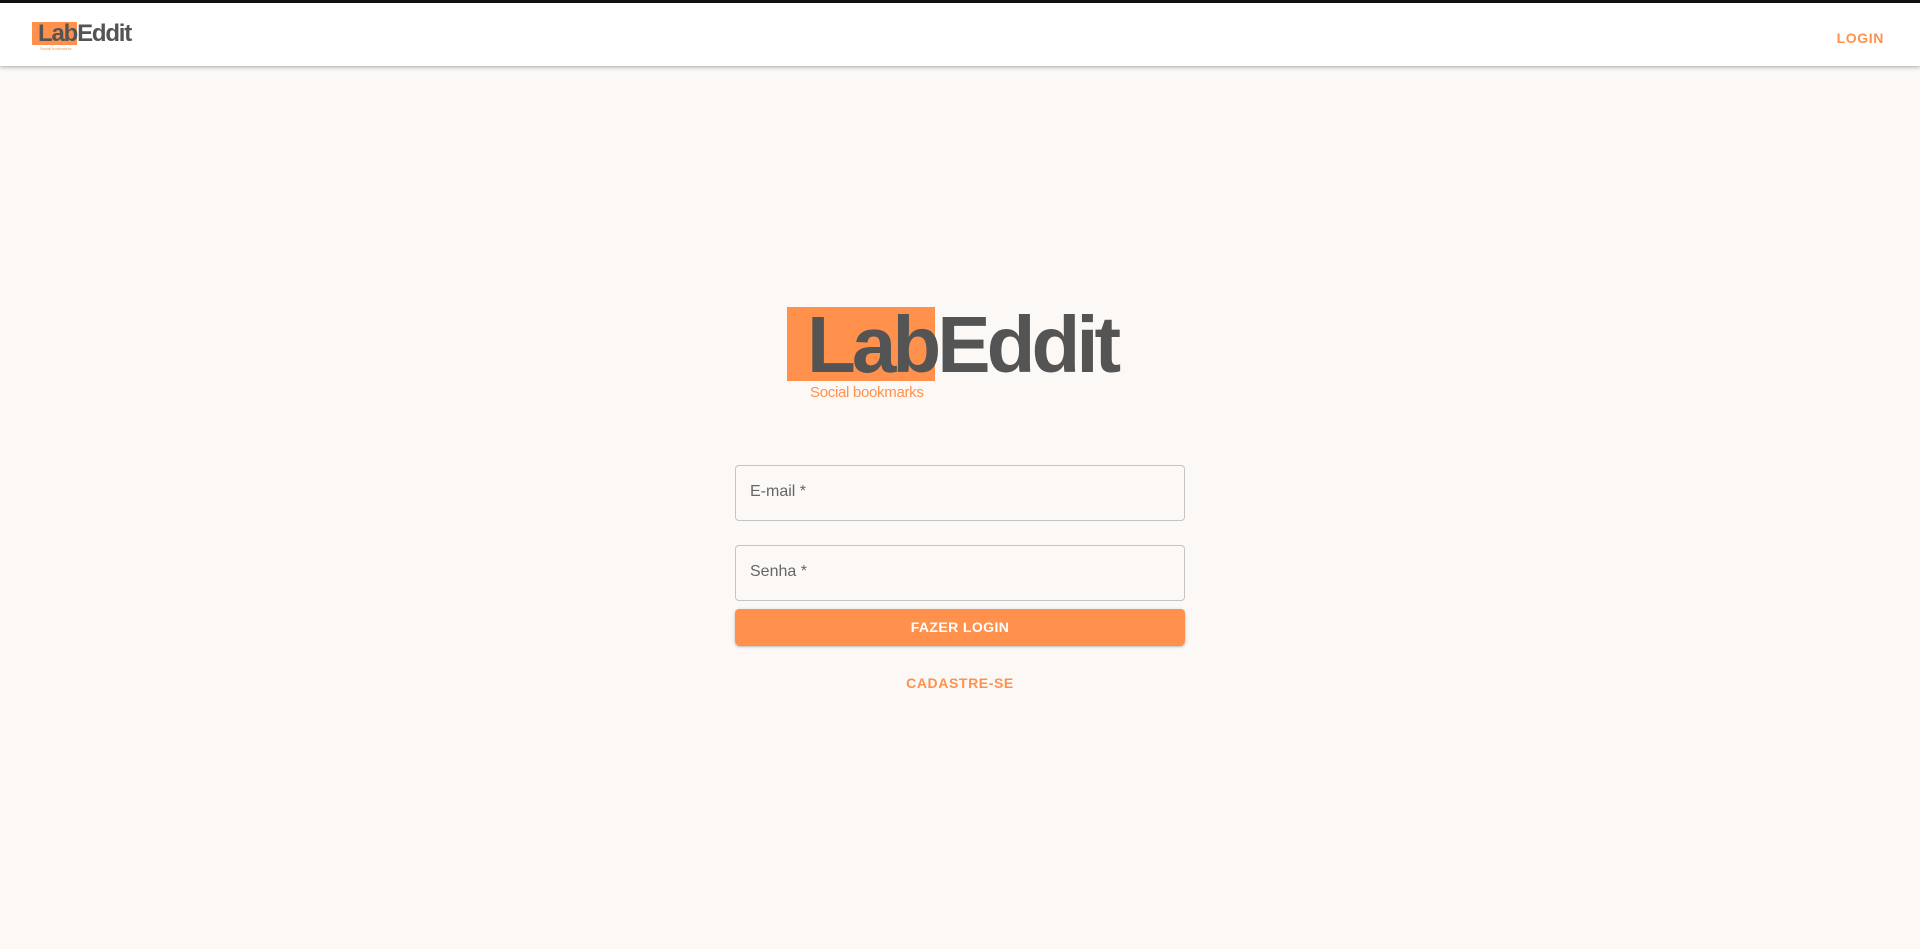 The height and width of the screenshot is (949, 1920). I want to click on login-submit-button: FAZER LOGIN, so click(960, 627).